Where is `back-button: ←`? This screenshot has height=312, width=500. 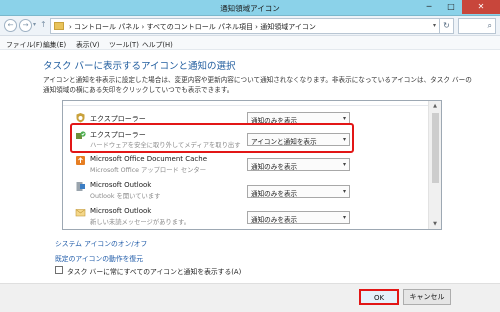 back-button: ← is located at coordinates (10, 25).